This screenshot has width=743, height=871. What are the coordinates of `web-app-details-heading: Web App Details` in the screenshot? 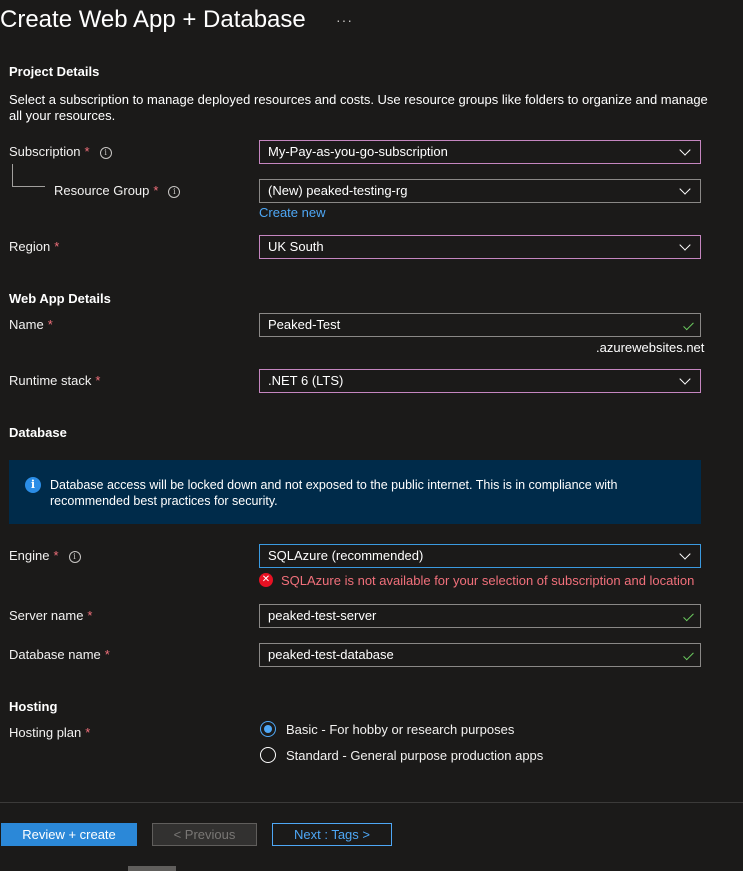 It's located at (60, 298).